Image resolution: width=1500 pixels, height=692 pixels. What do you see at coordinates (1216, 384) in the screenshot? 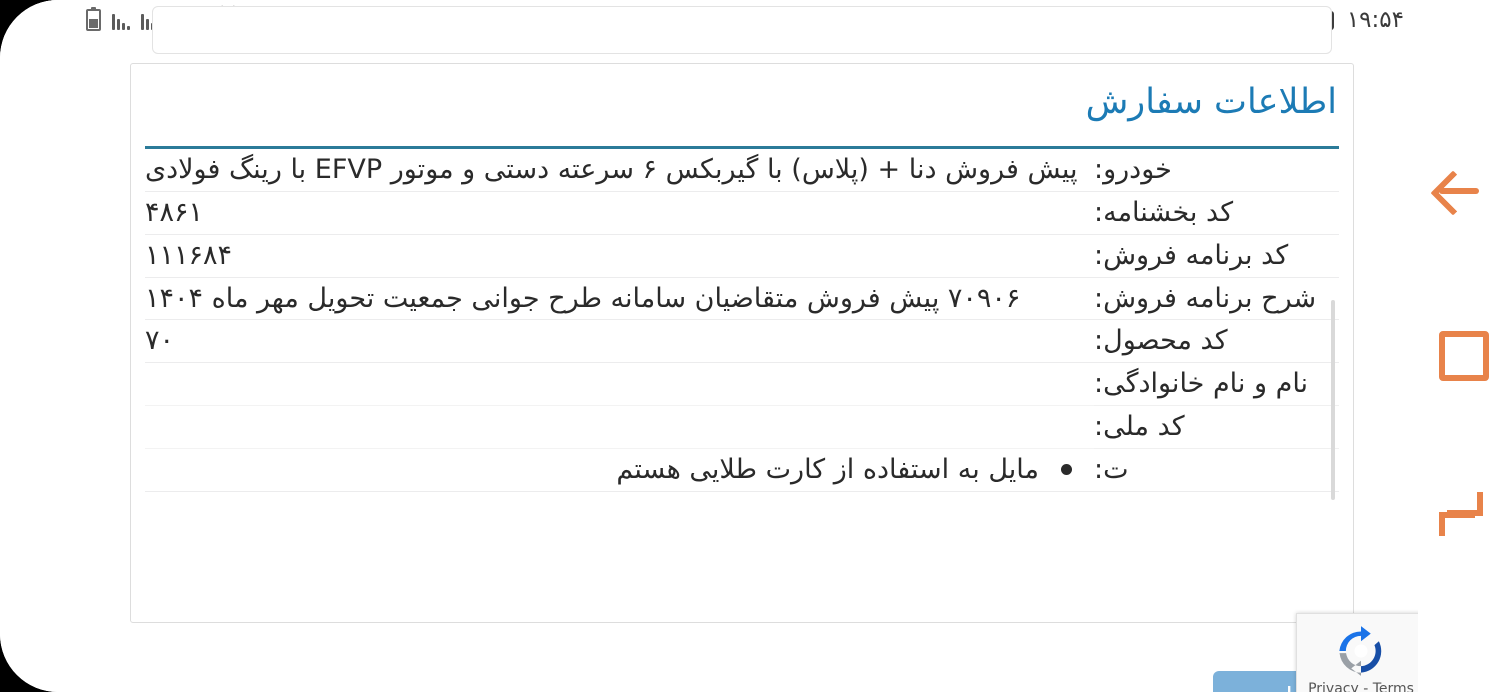
I see `row-label: نام و نام خانوادگی:` at bounding box center [1216, 384].